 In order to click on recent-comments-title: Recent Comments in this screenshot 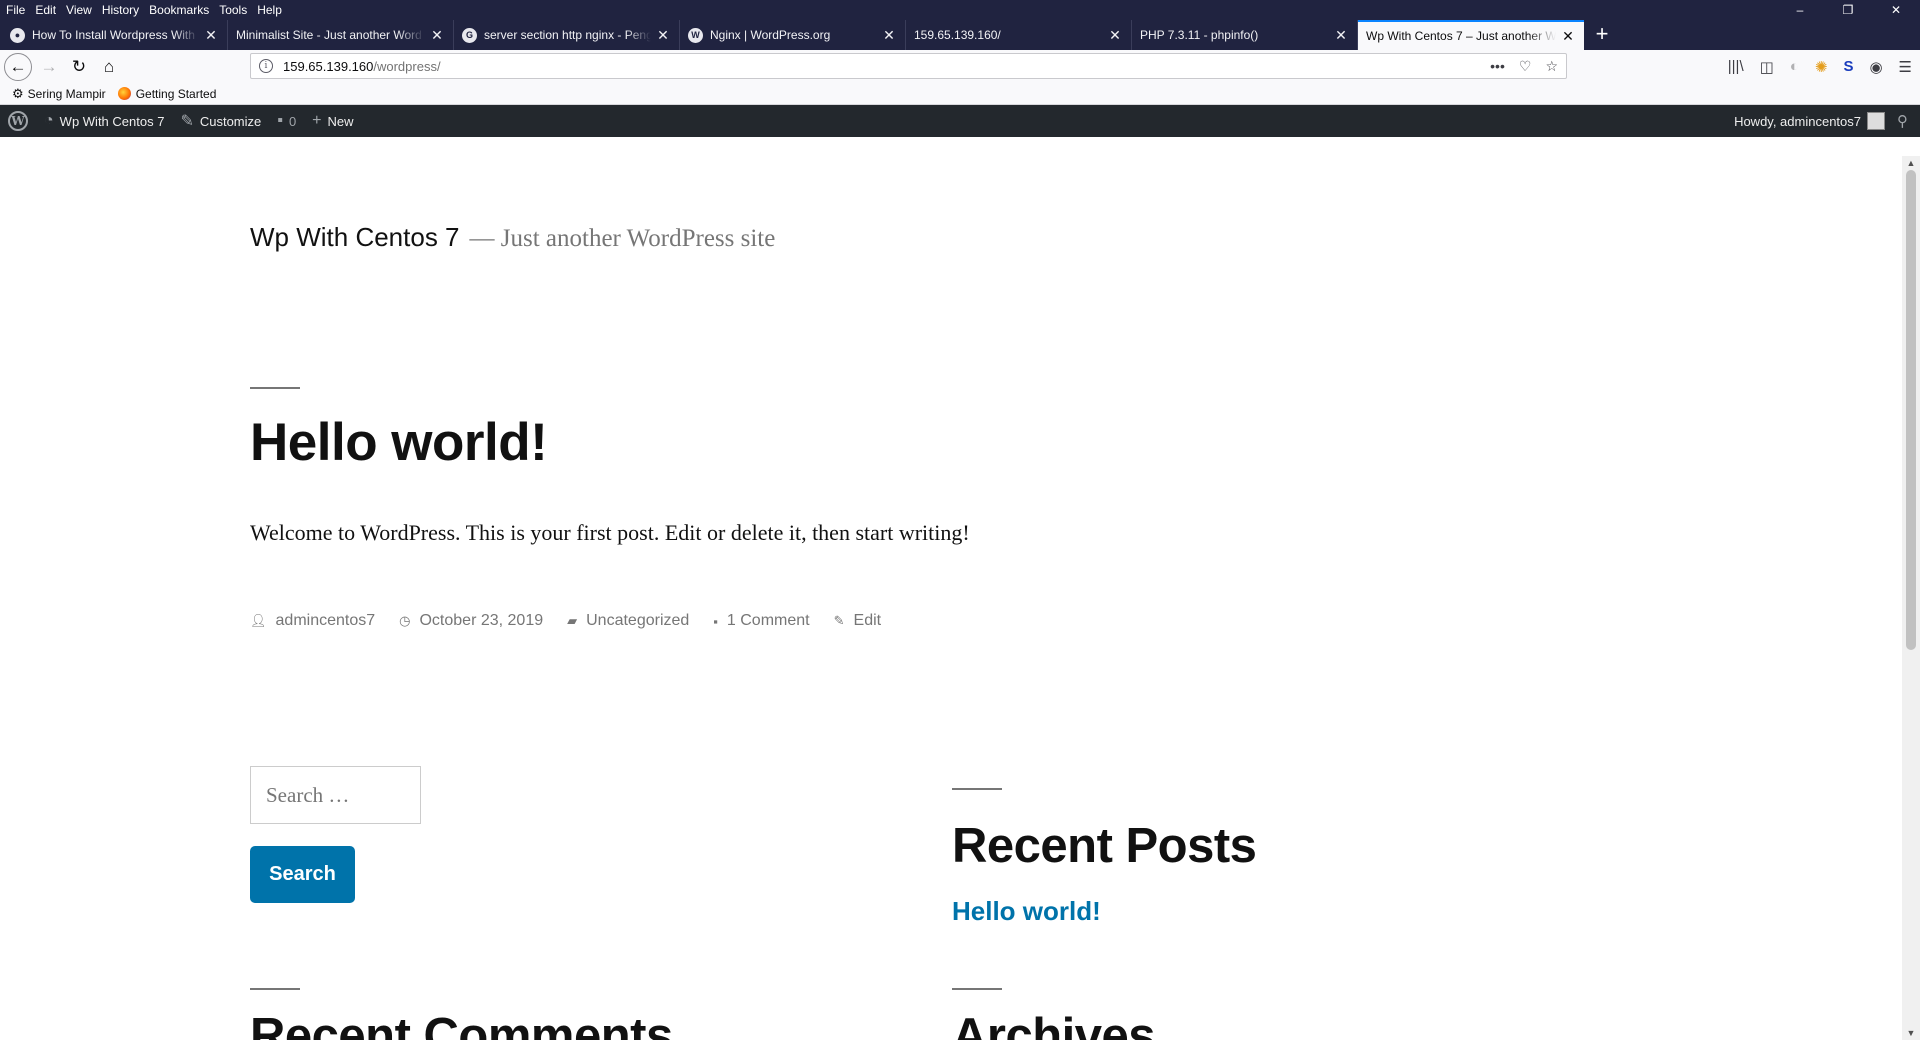, I will do `click(461, 1024)`.